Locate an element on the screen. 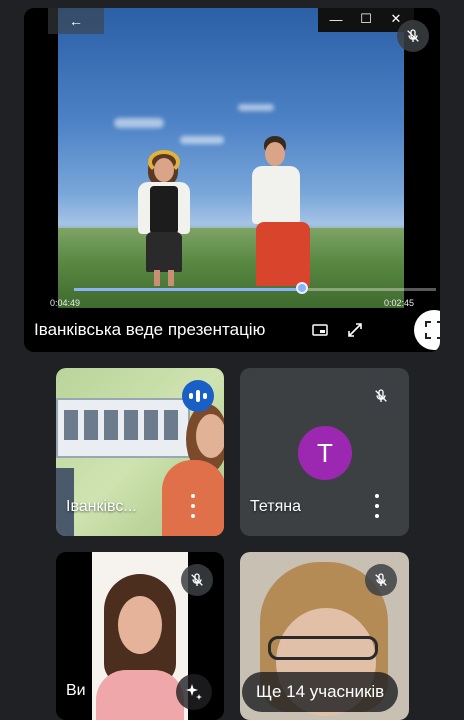 Image resolution: width=464 pixels, height=720 pixels. avatar: T is located at coordinates (325, 453).